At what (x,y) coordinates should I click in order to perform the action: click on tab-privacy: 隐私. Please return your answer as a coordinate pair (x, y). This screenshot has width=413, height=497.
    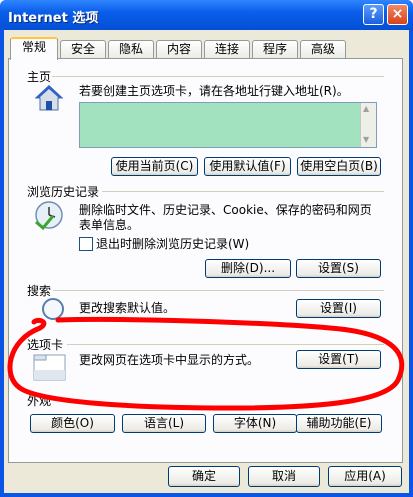
    Looking at the image, I should click on (131, 49).